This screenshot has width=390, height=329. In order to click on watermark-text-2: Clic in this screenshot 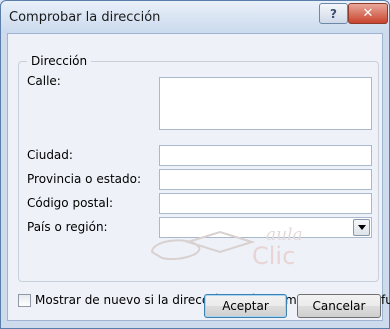, I will do `click(273, 256)`.